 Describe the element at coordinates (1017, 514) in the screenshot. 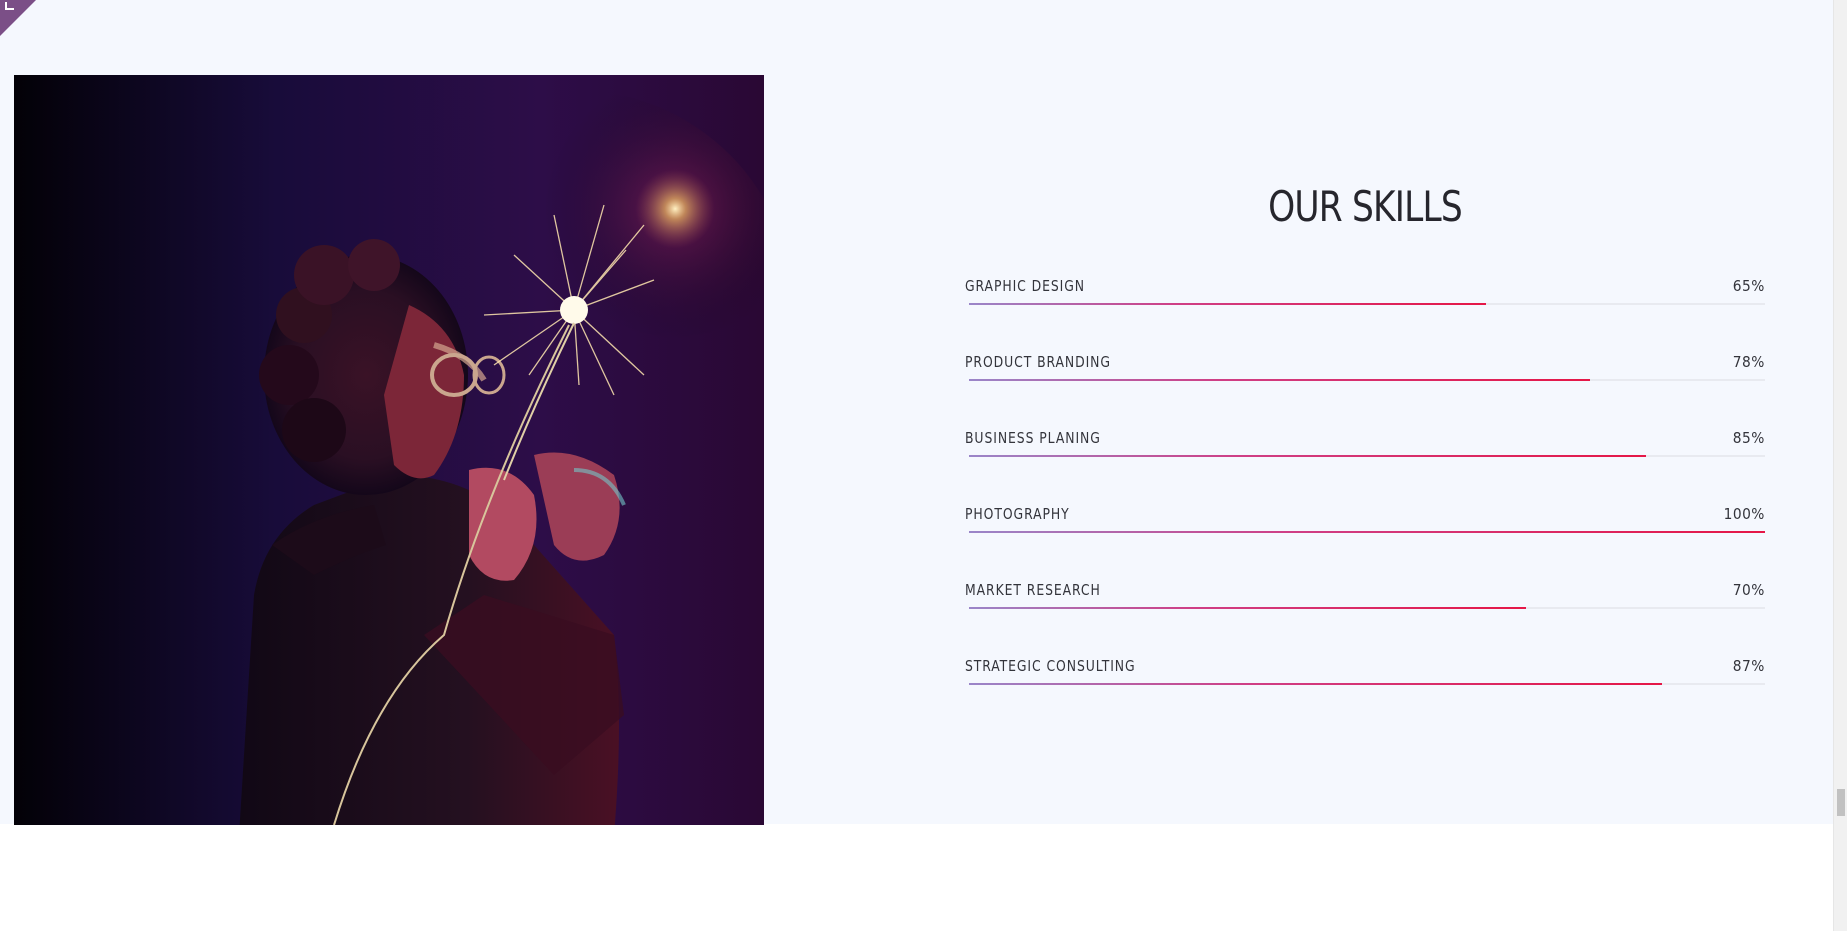

I see `skill-label: PHOTOGRAPHY` at that location.